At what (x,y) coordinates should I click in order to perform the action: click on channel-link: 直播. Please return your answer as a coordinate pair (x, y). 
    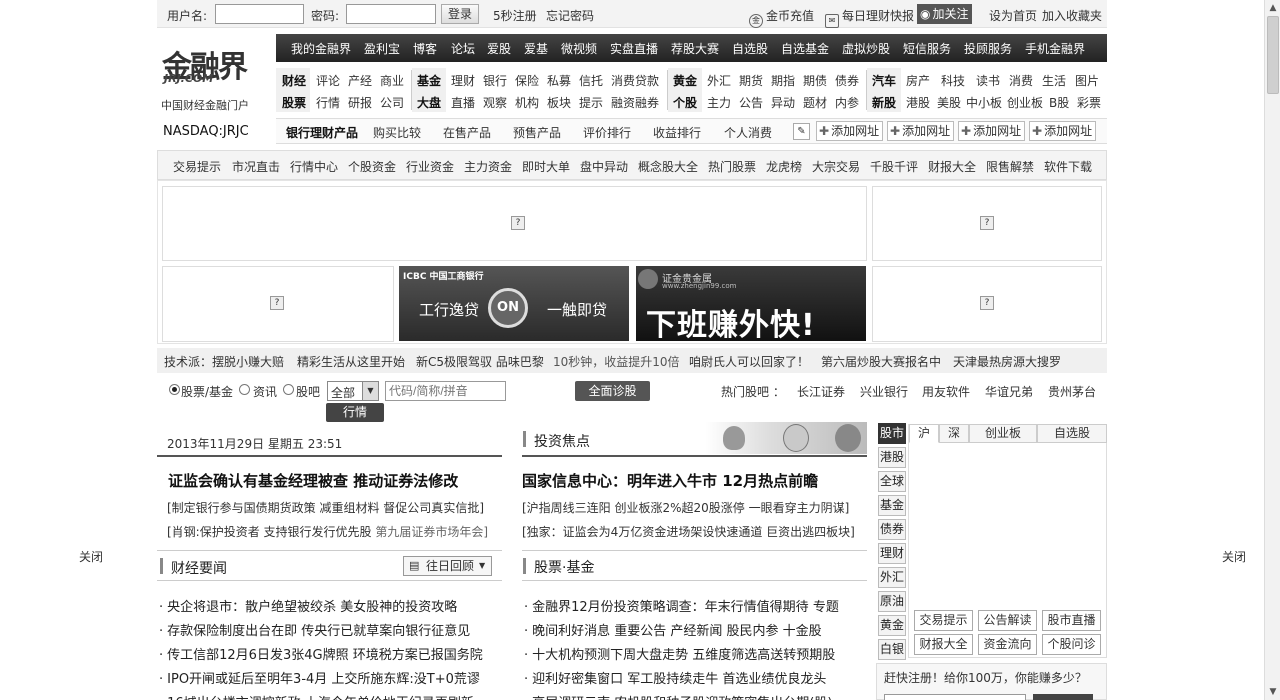
    Looking at the image, I should click on (463, 102).